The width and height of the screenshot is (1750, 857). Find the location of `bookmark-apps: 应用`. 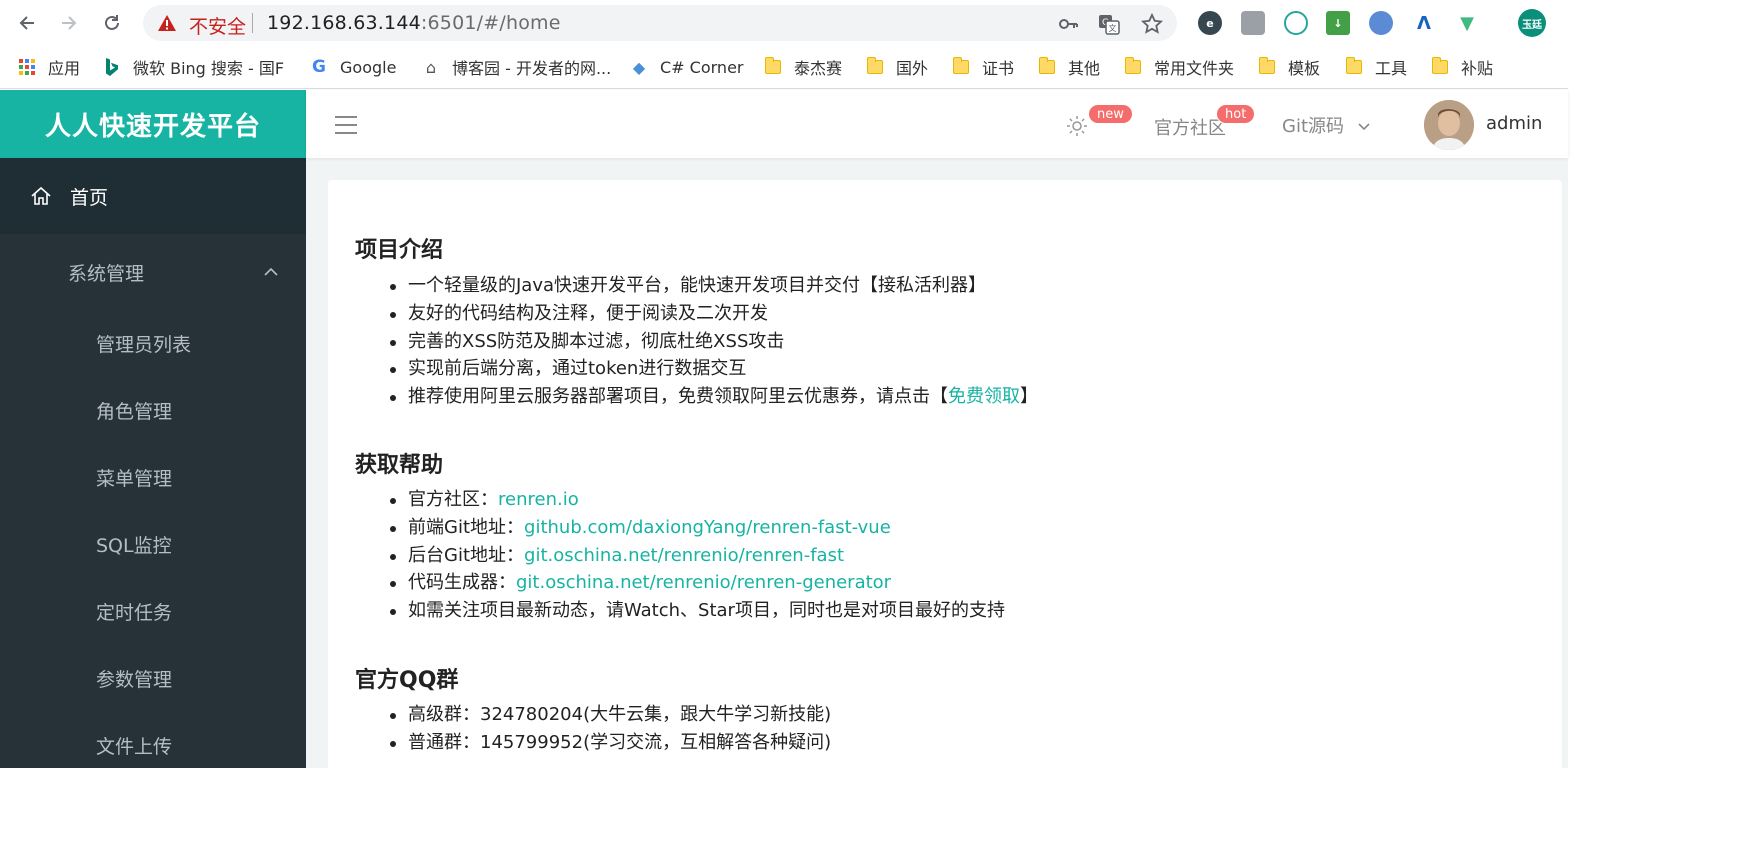

bookmark-apps: 应用 is located at coordinates (49, 67).